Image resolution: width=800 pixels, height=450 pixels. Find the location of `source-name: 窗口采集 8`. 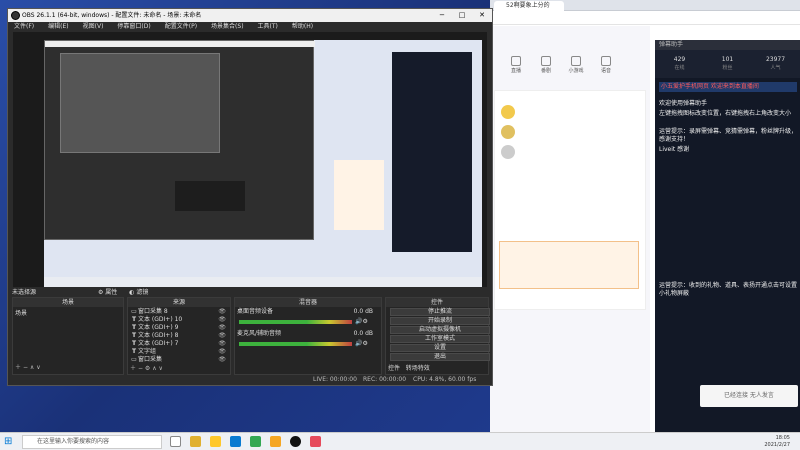

source-name: 窗口采集 8 is located at coordinates (153, 311).